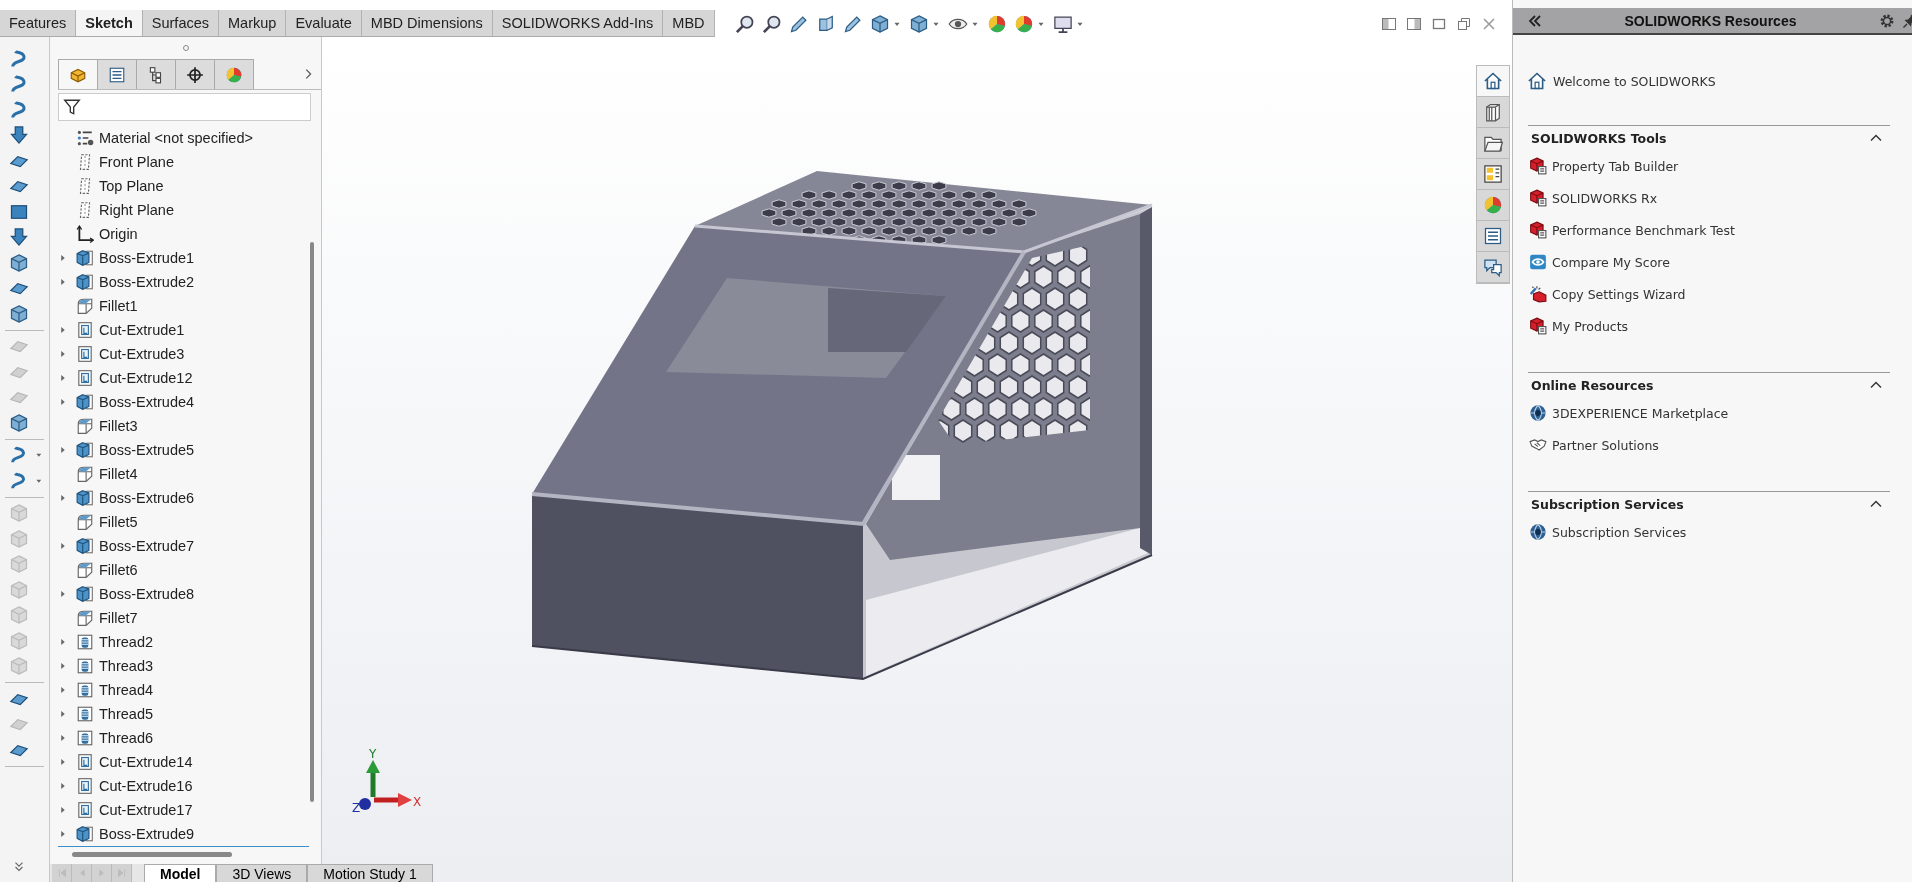  I want to click on tree-item: Right Plane, so click(136, 210).